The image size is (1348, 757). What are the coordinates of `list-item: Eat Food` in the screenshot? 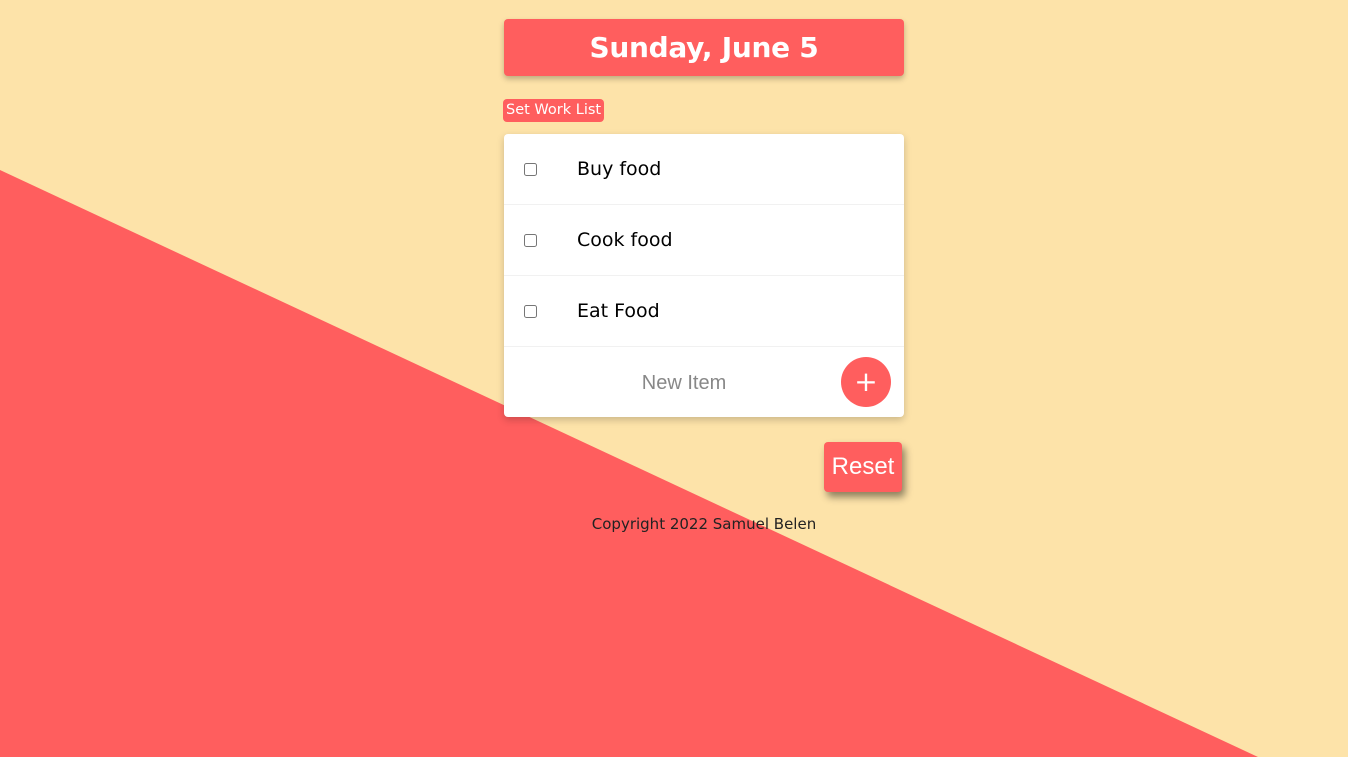 It's located at (704, 311).